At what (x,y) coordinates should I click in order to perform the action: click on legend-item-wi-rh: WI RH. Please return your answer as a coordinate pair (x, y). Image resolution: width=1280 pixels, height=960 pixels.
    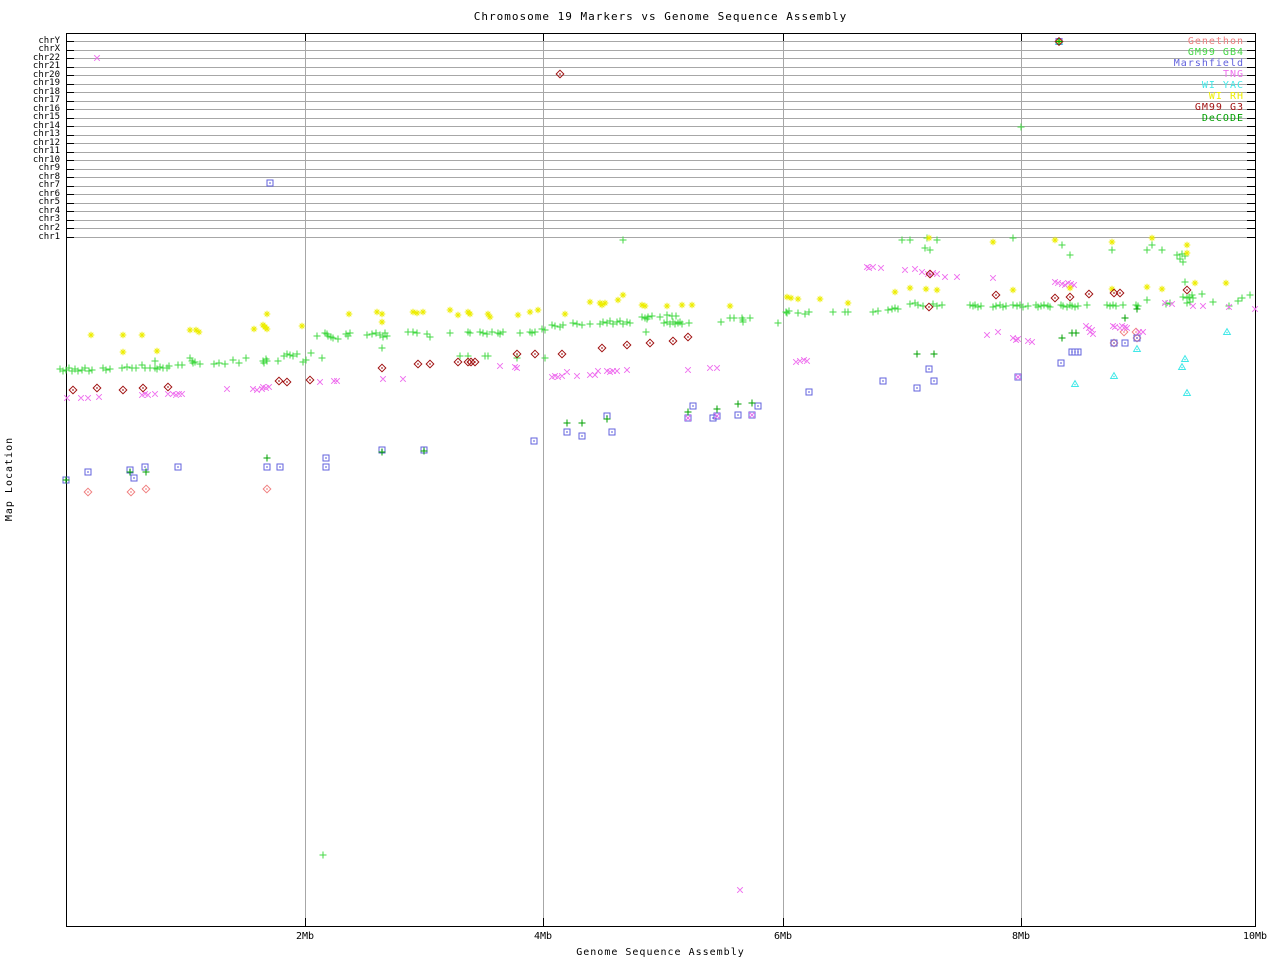
    Looking at the image, I should click on (1142, 70).